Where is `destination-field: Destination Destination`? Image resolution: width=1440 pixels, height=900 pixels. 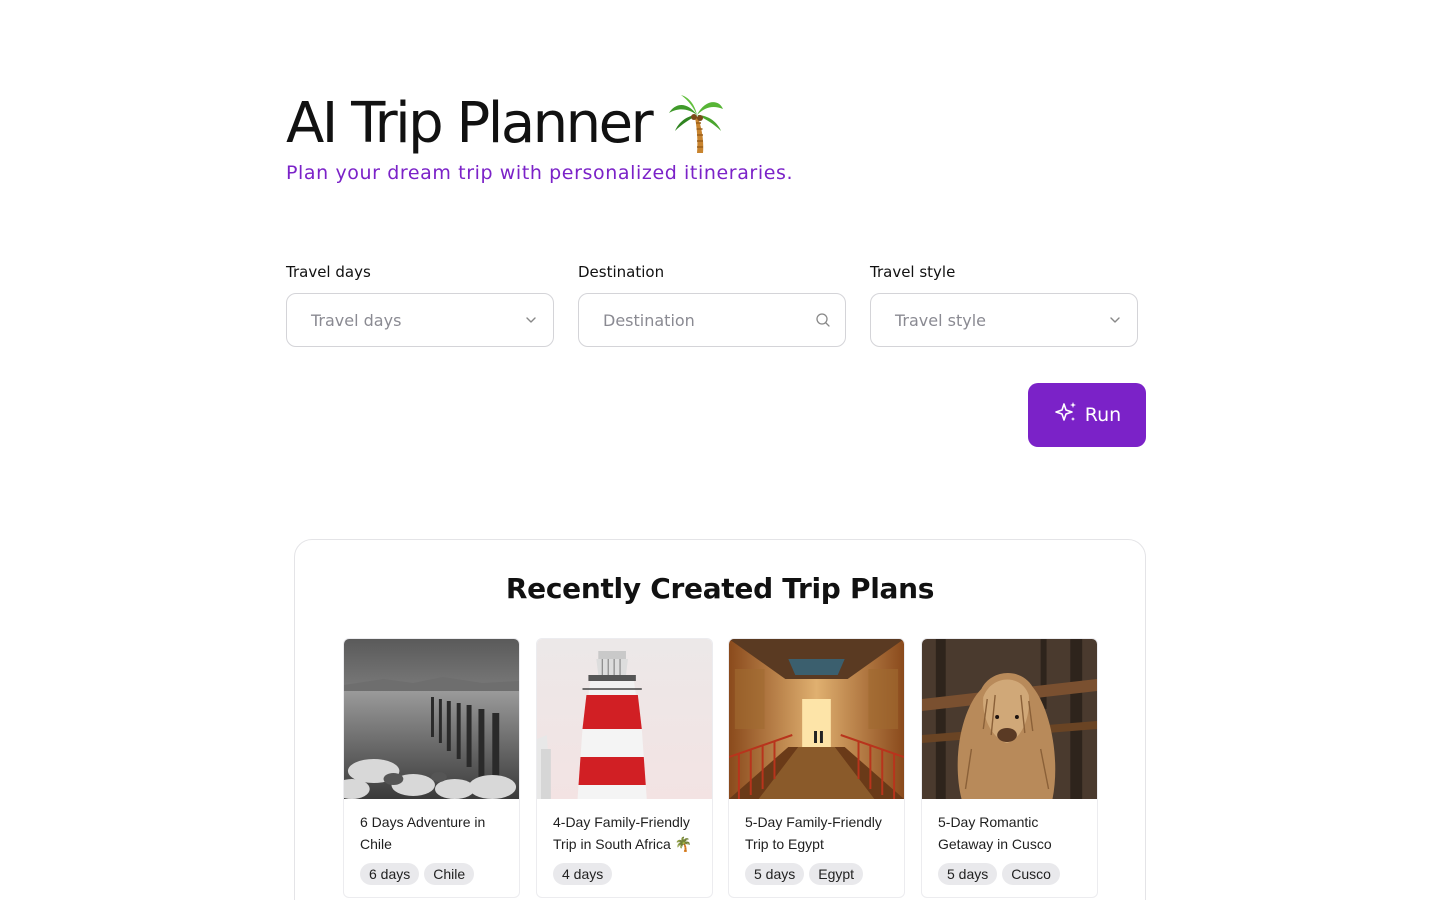
destination-field: Destination Destination is located at coordinates (712, 304).